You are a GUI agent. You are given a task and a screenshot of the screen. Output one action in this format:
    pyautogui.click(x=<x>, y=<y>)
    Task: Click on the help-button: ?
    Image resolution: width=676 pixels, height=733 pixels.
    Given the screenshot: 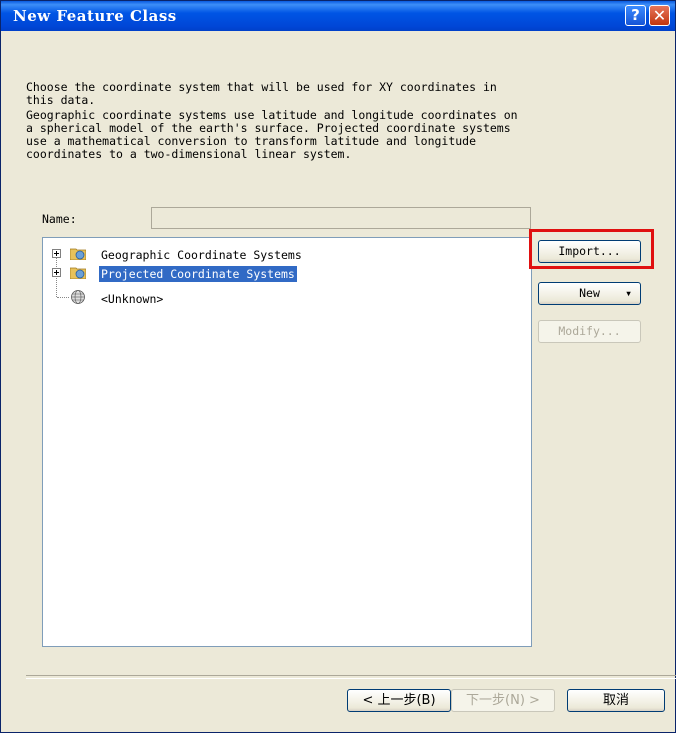 What is the action you would take?
    pyautogui.click(x=635, y=15)
    